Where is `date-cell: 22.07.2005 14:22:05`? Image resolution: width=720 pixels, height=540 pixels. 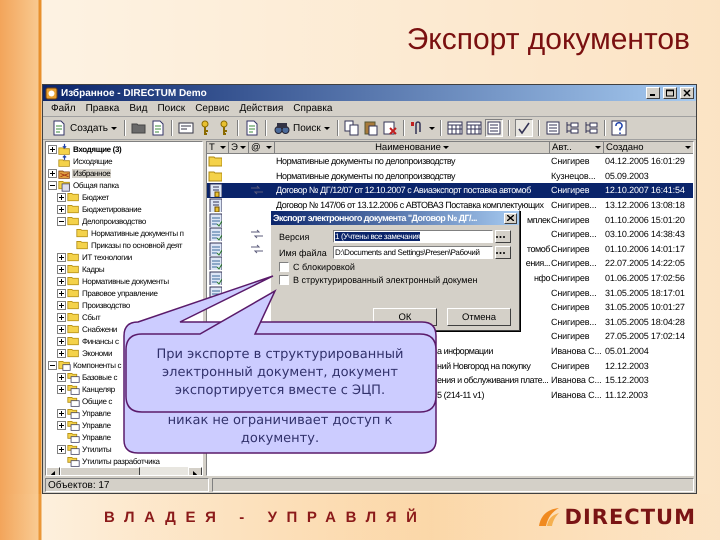 date-cell: 22.07.2005 14:22:05 is located at coordinates (645, 263).